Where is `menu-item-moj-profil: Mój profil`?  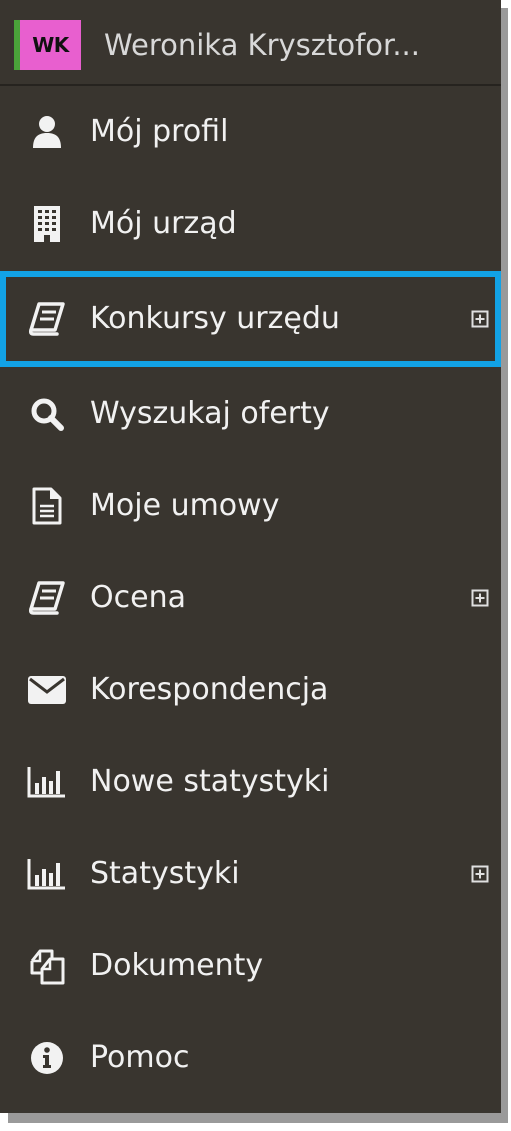 menu-item-moj-profil: Mój profil is located at coordinates (250, 132).